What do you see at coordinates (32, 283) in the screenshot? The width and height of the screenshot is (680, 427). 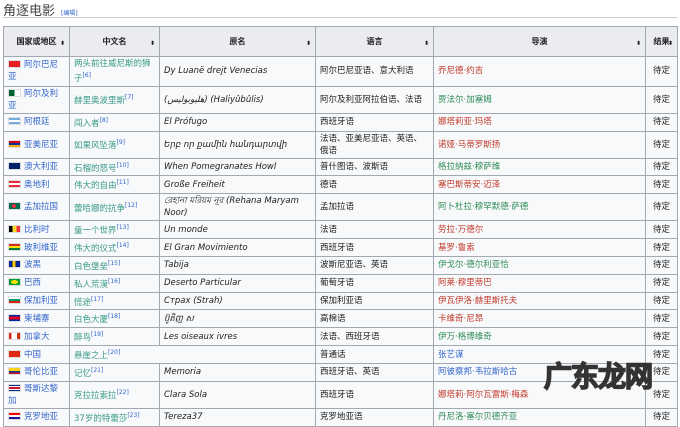 I see `country-link: 巴西` at bounding box center [32, 283].